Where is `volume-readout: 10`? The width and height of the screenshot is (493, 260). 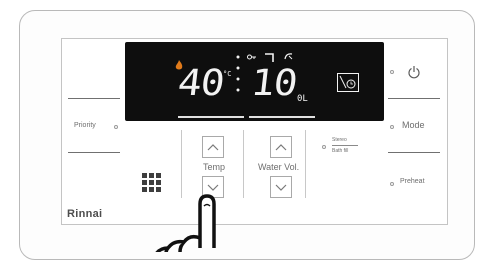 volume-readout: 10 is located at coordinates (273, 83).